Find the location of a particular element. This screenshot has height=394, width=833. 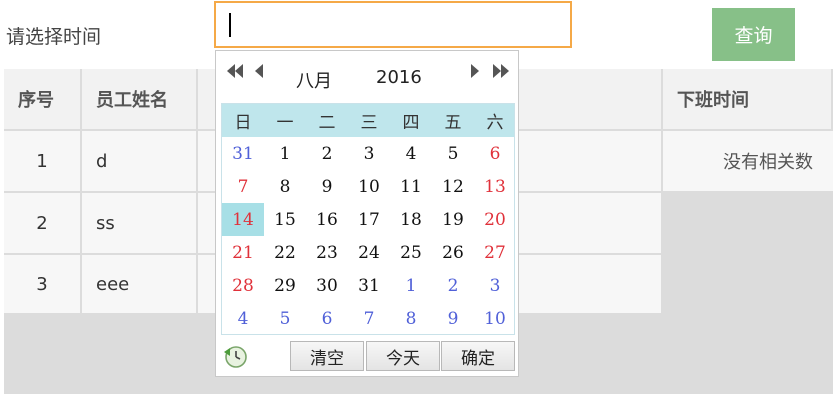

weekday-thu: 四 is located at coordinates (411, 123).